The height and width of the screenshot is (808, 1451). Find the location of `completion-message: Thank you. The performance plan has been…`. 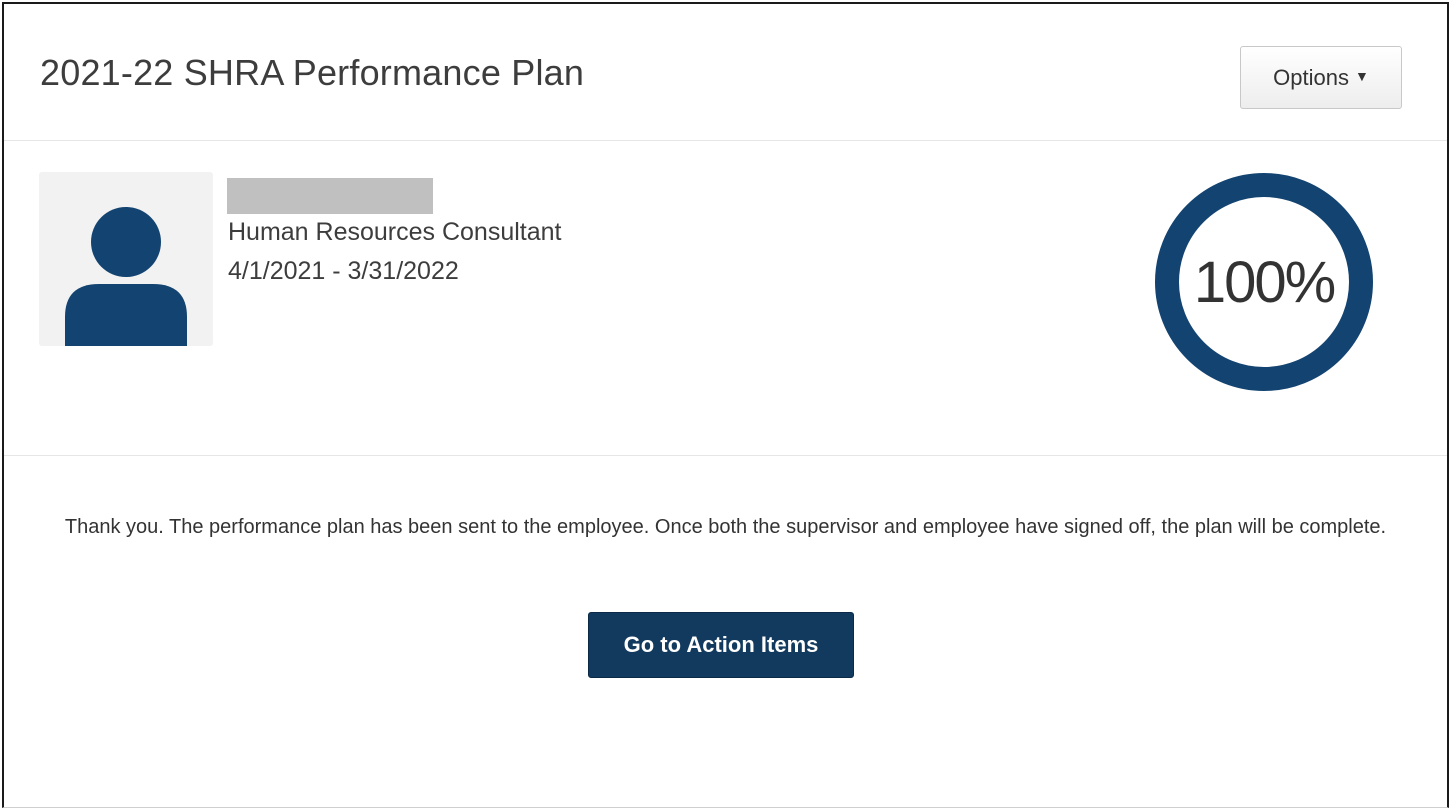

completion-message: Thank you. The performance plan has been… is located at coordinates (725, 527).